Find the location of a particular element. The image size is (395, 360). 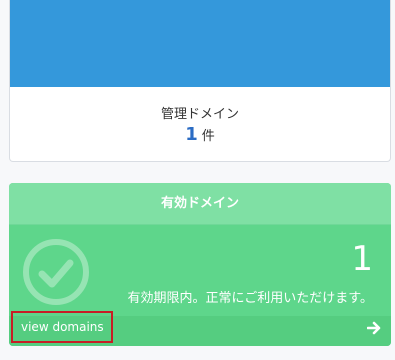

managed-domains-count: 1件 is located at coordinates (200, 134).